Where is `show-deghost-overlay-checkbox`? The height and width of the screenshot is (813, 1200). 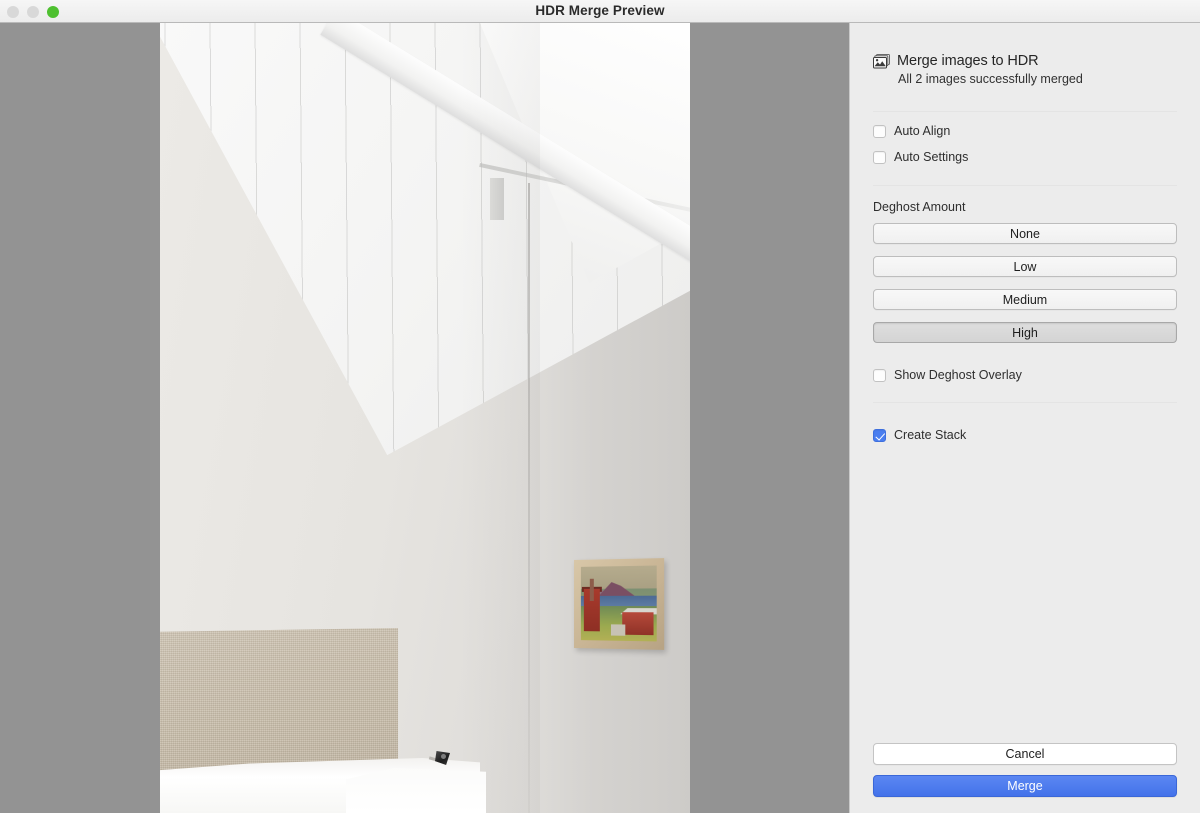 show-deghost-overlay-checkbox is located at coordinates (879, 375).